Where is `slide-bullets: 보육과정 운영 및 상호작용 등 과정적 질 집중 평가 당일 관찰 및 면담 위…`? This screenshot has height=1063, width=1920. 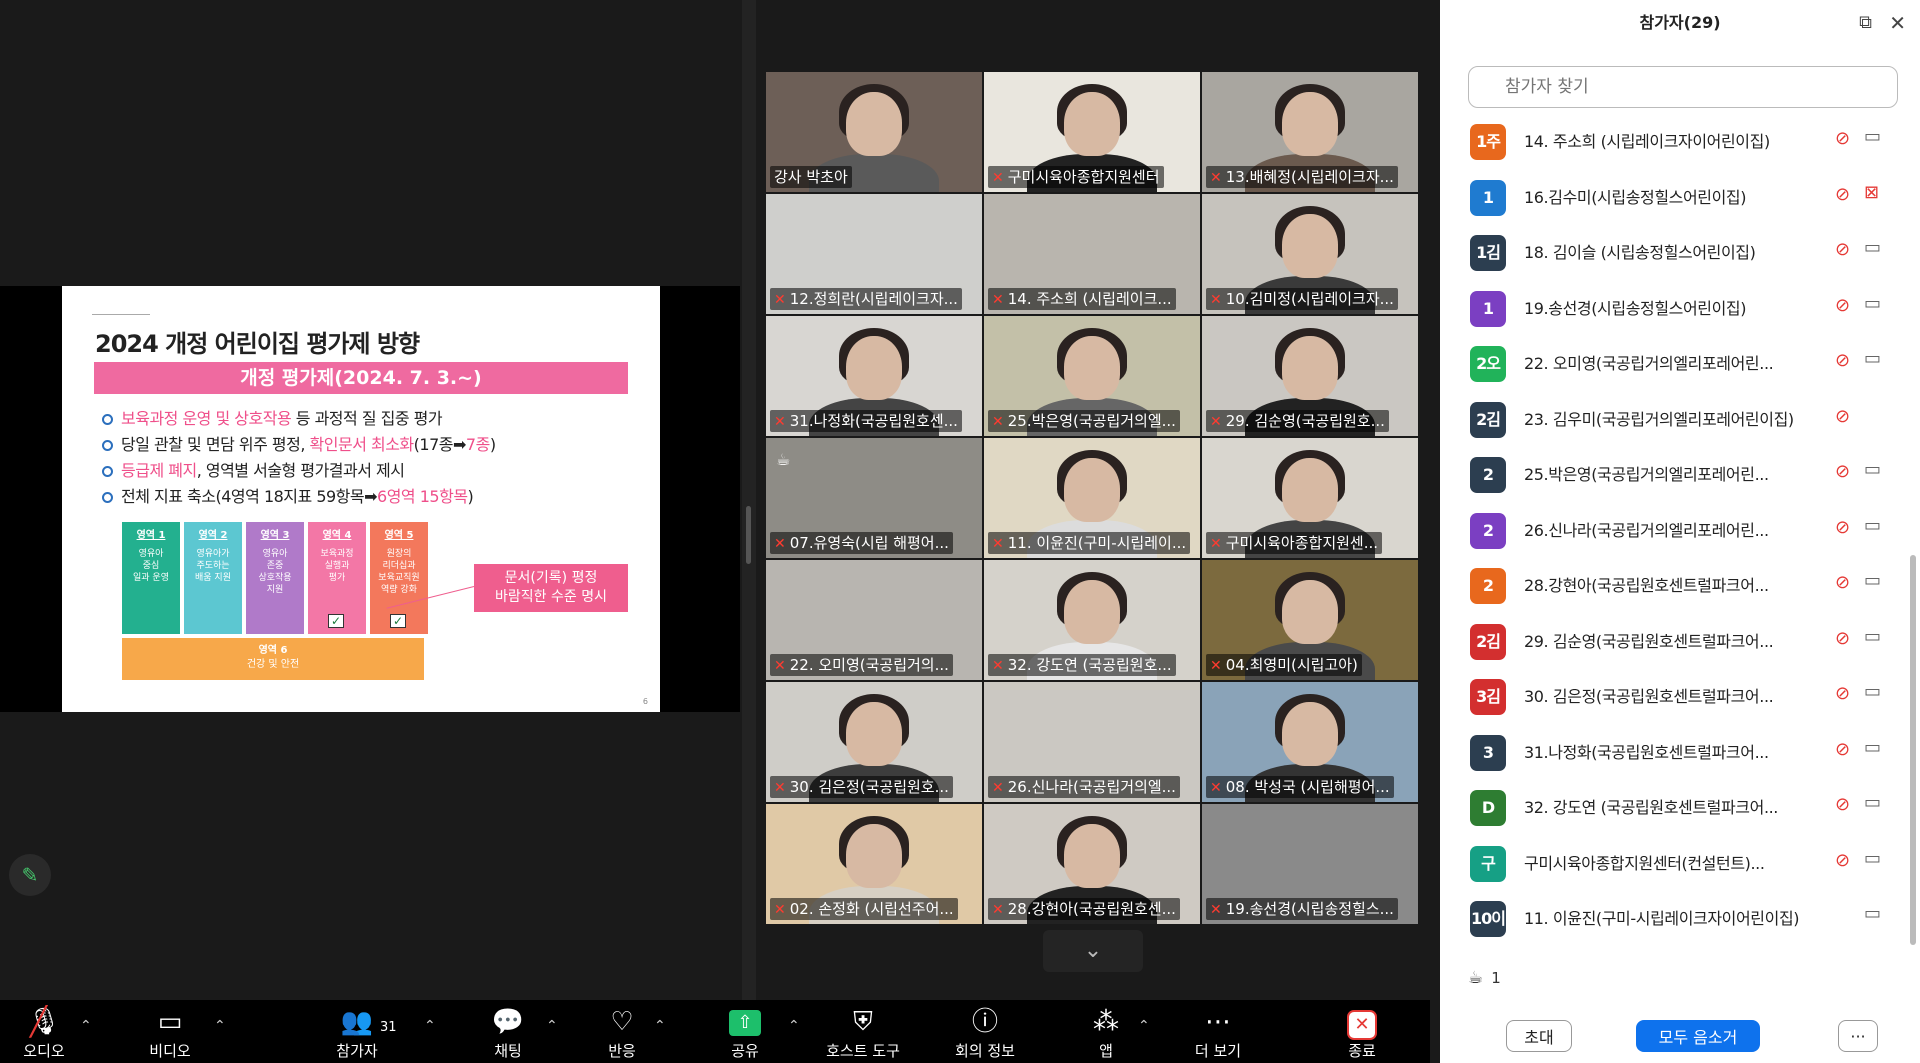
slide-bullets: 보육과정 운영 및 상호작용 등 과정적 질 집중 평가 당일 관찰 및 면담 위… is located at coordinates (372, 458).